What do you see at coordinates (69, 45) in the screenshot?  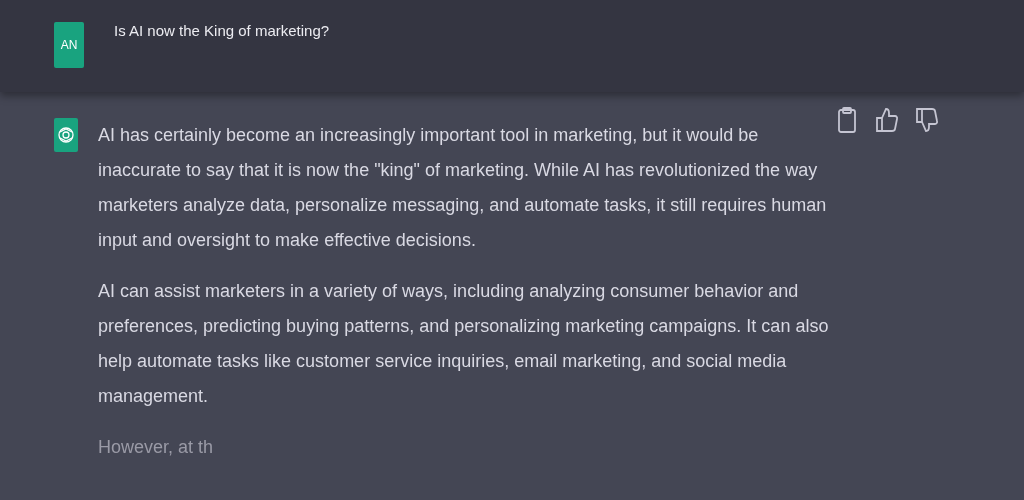 I see `user-avatar: AN` at bounding box center [69, 45].